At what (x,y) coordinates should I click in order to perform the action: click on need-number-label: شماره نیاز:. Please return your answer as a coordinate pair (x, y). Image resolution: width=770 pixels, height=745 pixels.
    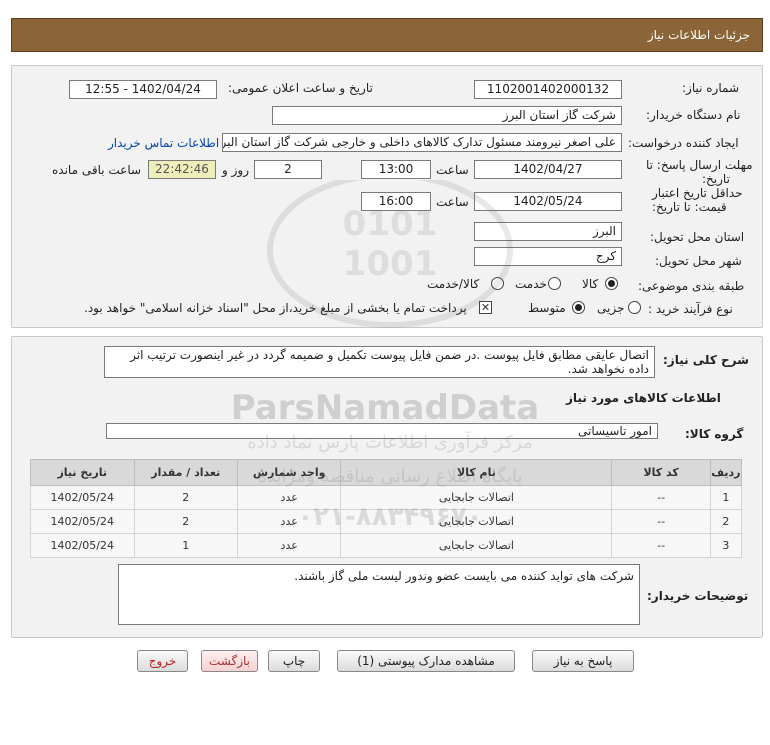
    Looking at the image, I should click on (710, 88).